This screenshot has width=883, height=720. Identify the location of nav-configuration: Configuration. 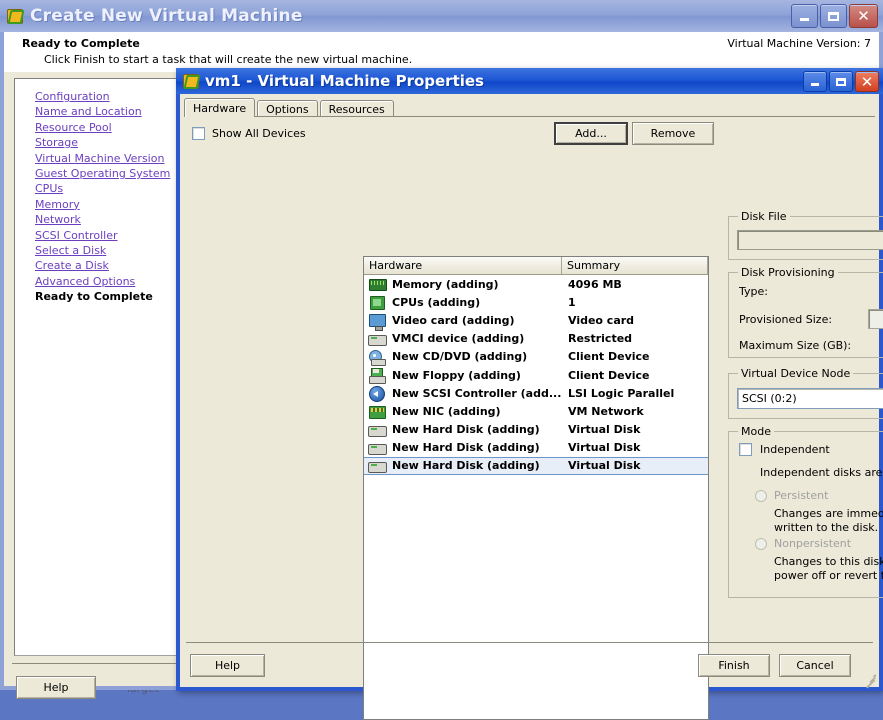
(102, 96).